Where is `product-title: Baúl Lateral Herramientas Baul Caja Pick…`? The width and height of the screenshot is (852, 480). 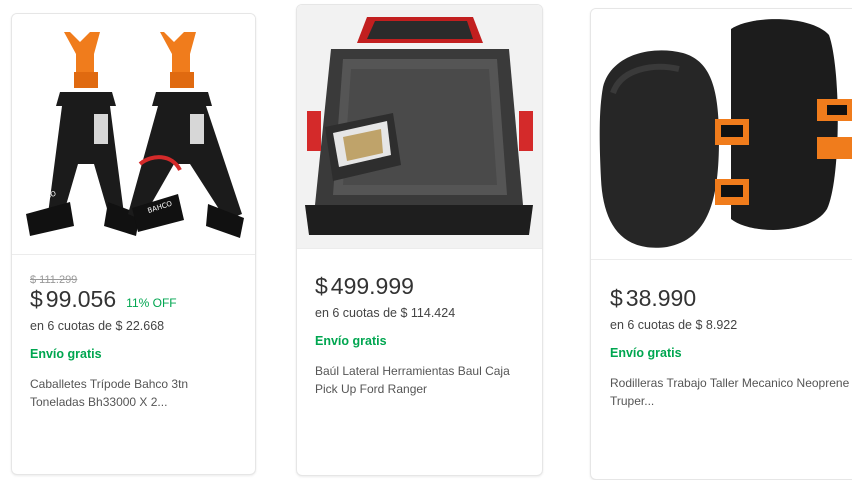 product-title: Baúl Lateral Herramientas Baul Caja Pick… is located at coordinates (423, 380).